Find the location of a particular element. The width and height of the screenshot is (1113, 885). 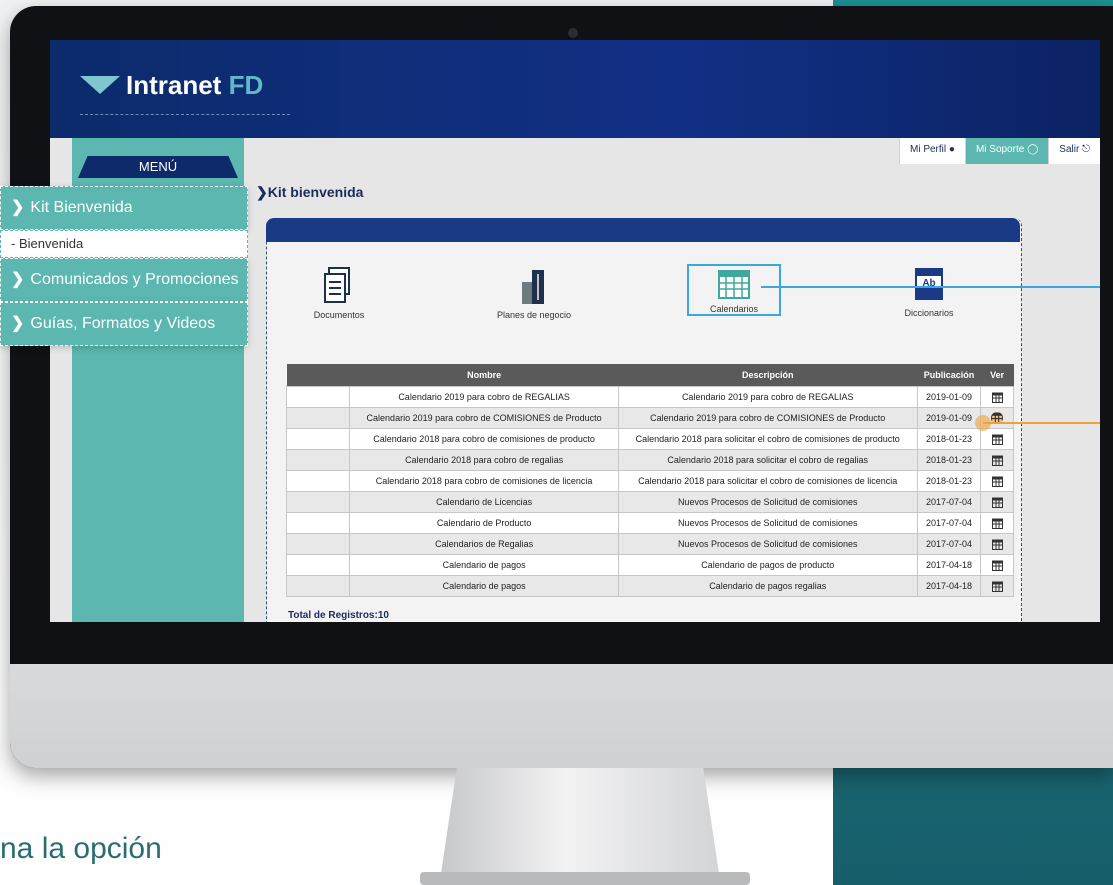

cell-fecha: 2017-04-18 is located at coordinates (949, 586).